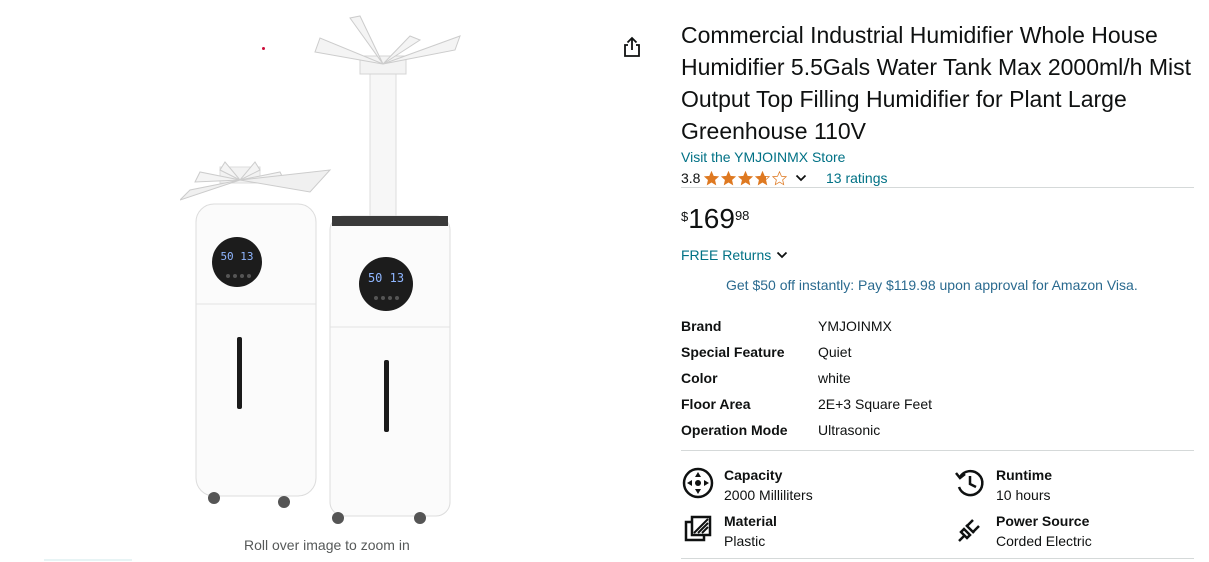 Image resolution: width=1209 pixels, height=562 pixels. Describe the element at coordinates (849, 430) in the screenshot. I see `spec-value: Ultrasonic` at that location.